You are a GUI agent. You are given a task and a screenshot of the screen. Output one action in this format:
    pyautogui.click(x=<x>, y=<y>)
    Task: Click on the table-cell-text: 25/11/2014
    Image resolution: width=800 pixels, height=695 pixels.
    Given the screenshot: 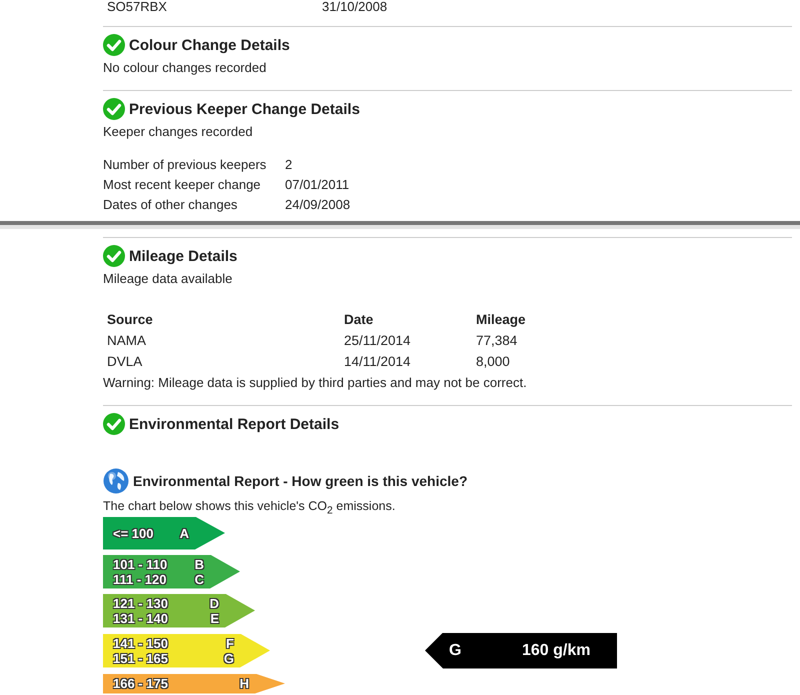 What is the action you would take?
    pyautogui.click(x=378, y=341)
    